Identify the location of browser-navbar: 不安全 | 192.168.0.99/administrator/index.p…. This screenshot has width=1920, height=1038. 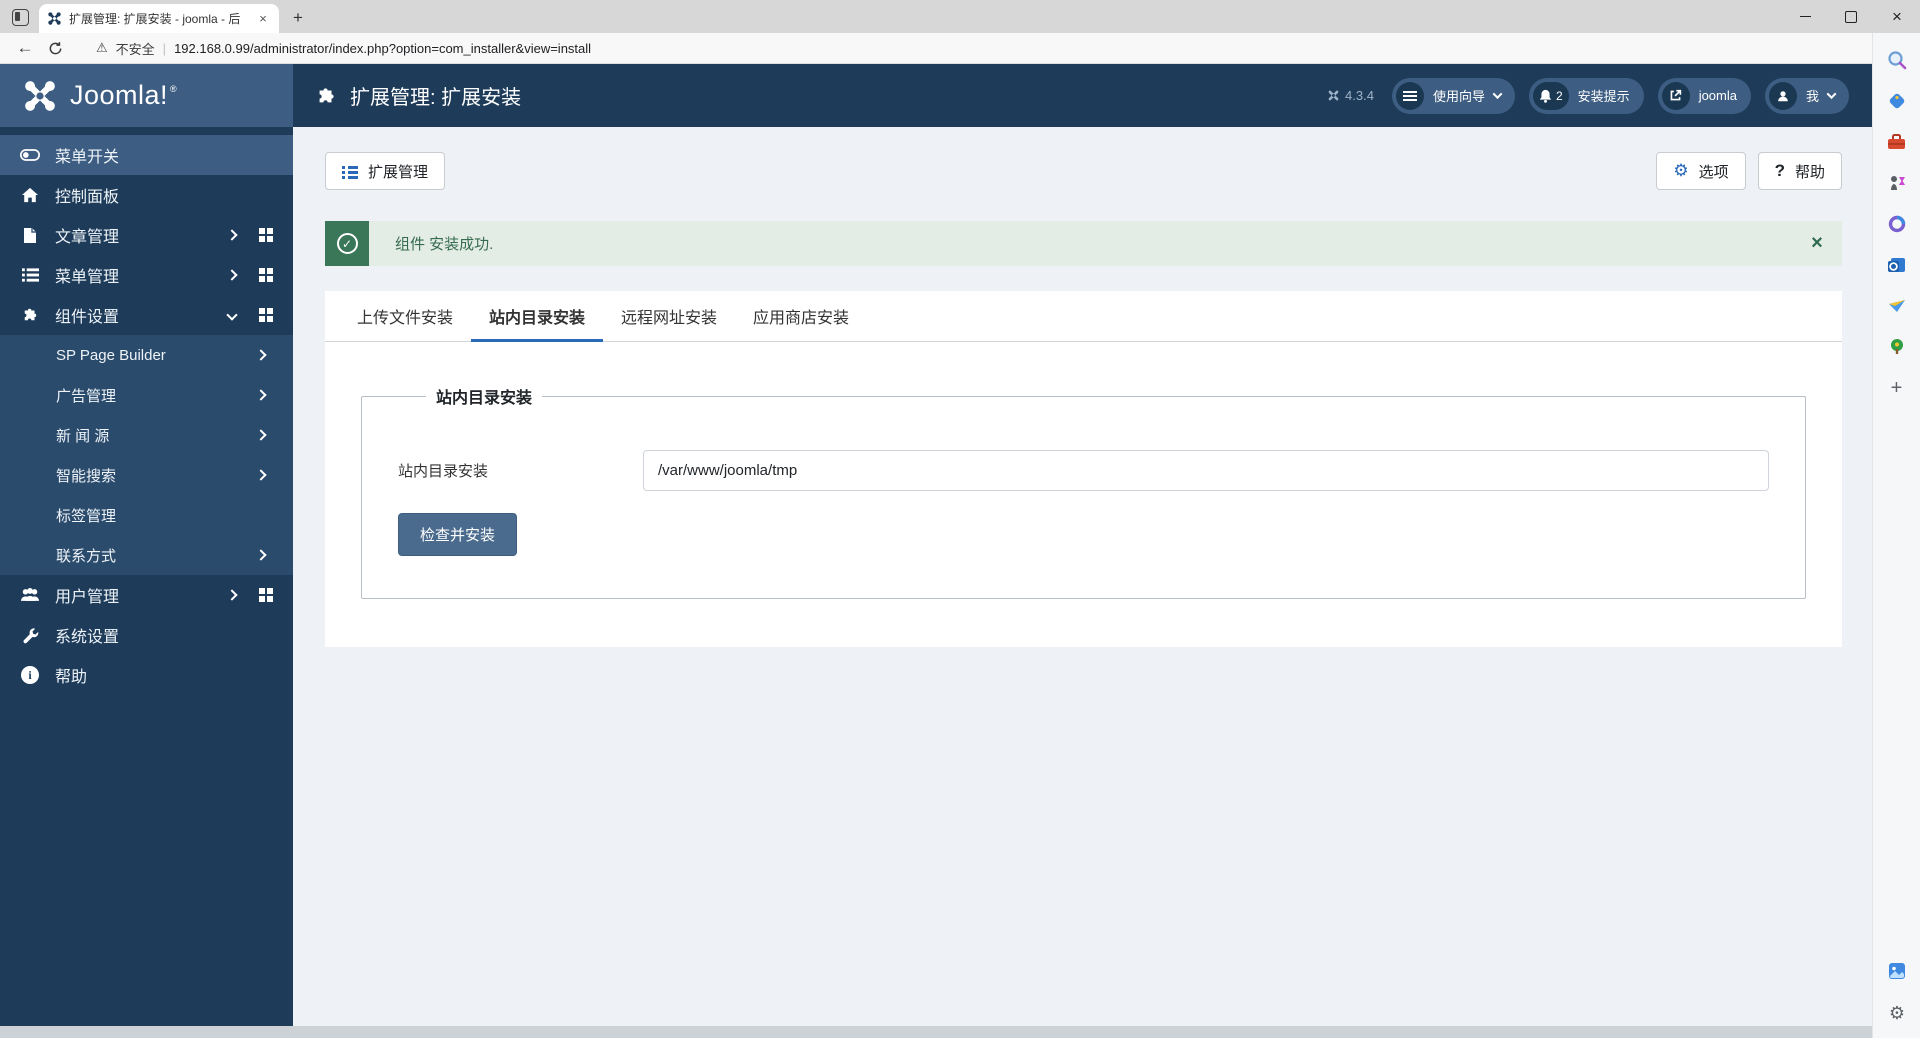
(960, 62).